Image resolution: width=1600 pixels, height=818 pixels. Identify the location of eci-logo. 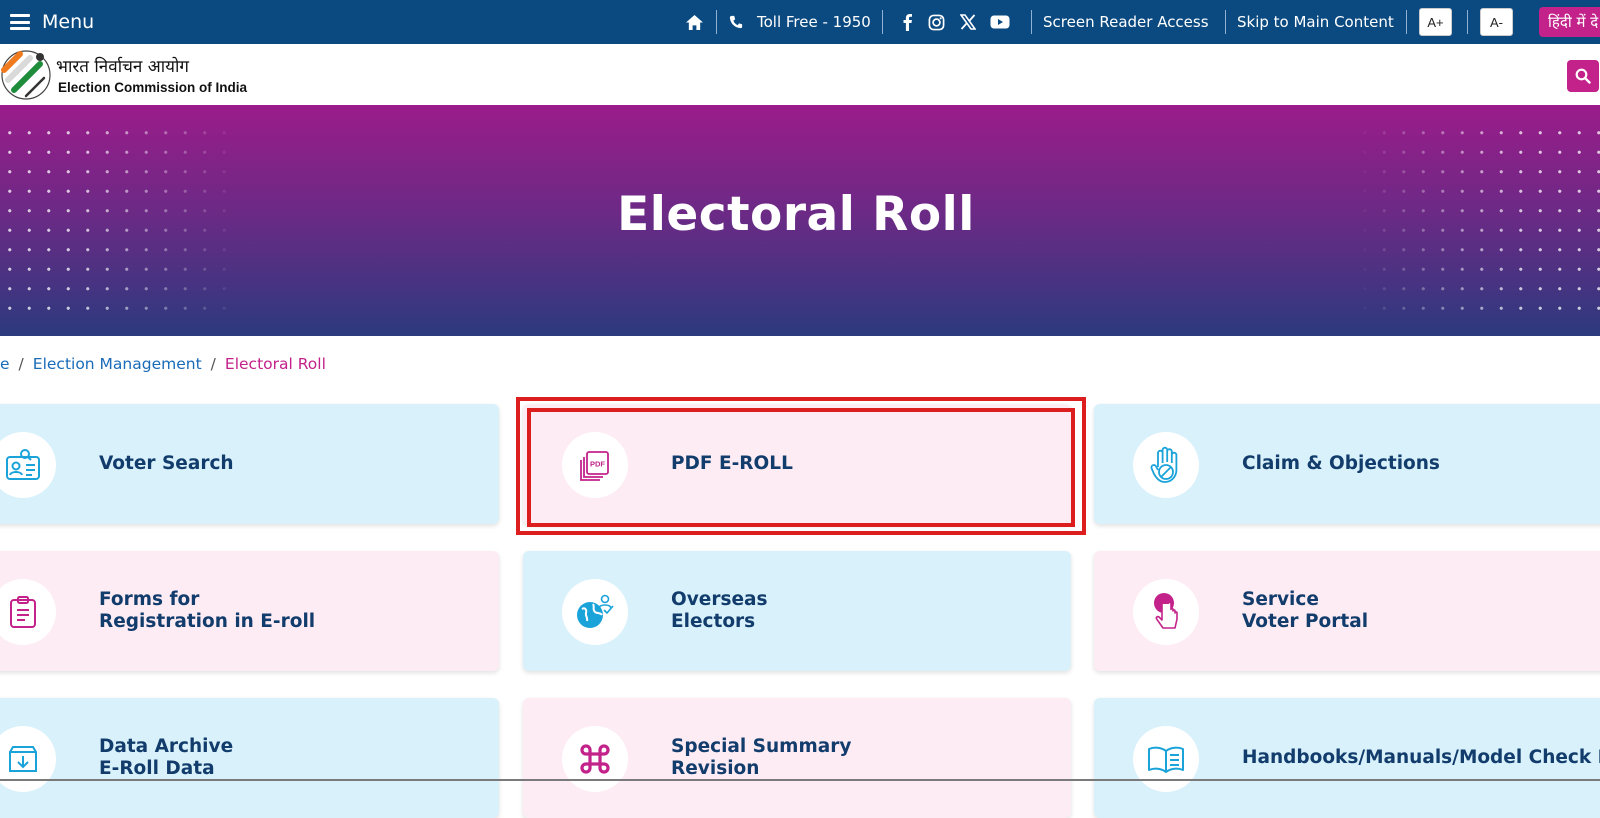
(26, 75).